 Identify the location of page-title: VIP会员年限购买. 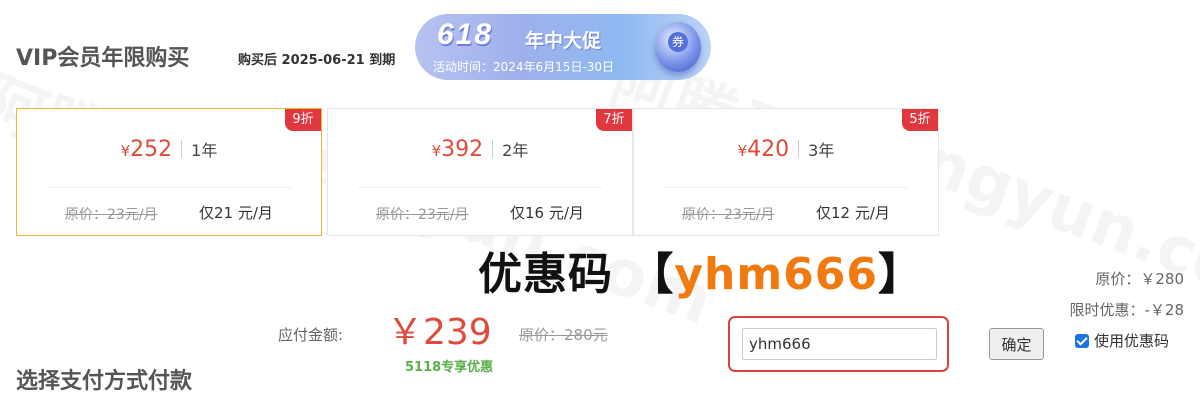
(103, 58).